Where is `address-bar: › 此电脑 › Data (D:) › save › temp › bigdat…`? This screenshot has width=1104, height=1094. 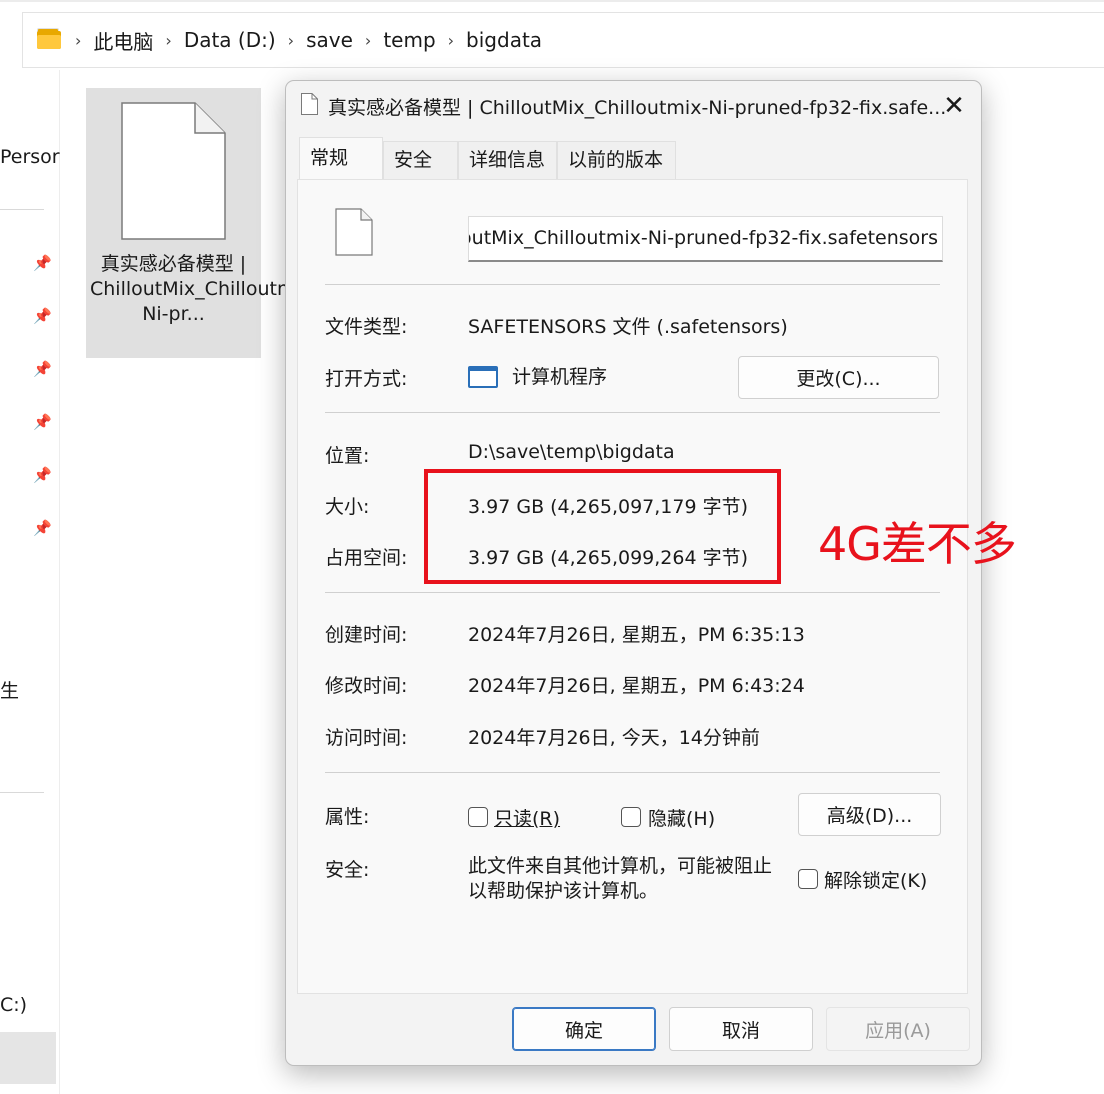 address-bar: › 此电脑 › Data (D:) › save › temp › bigdat… is located at coordinates (563, 40).